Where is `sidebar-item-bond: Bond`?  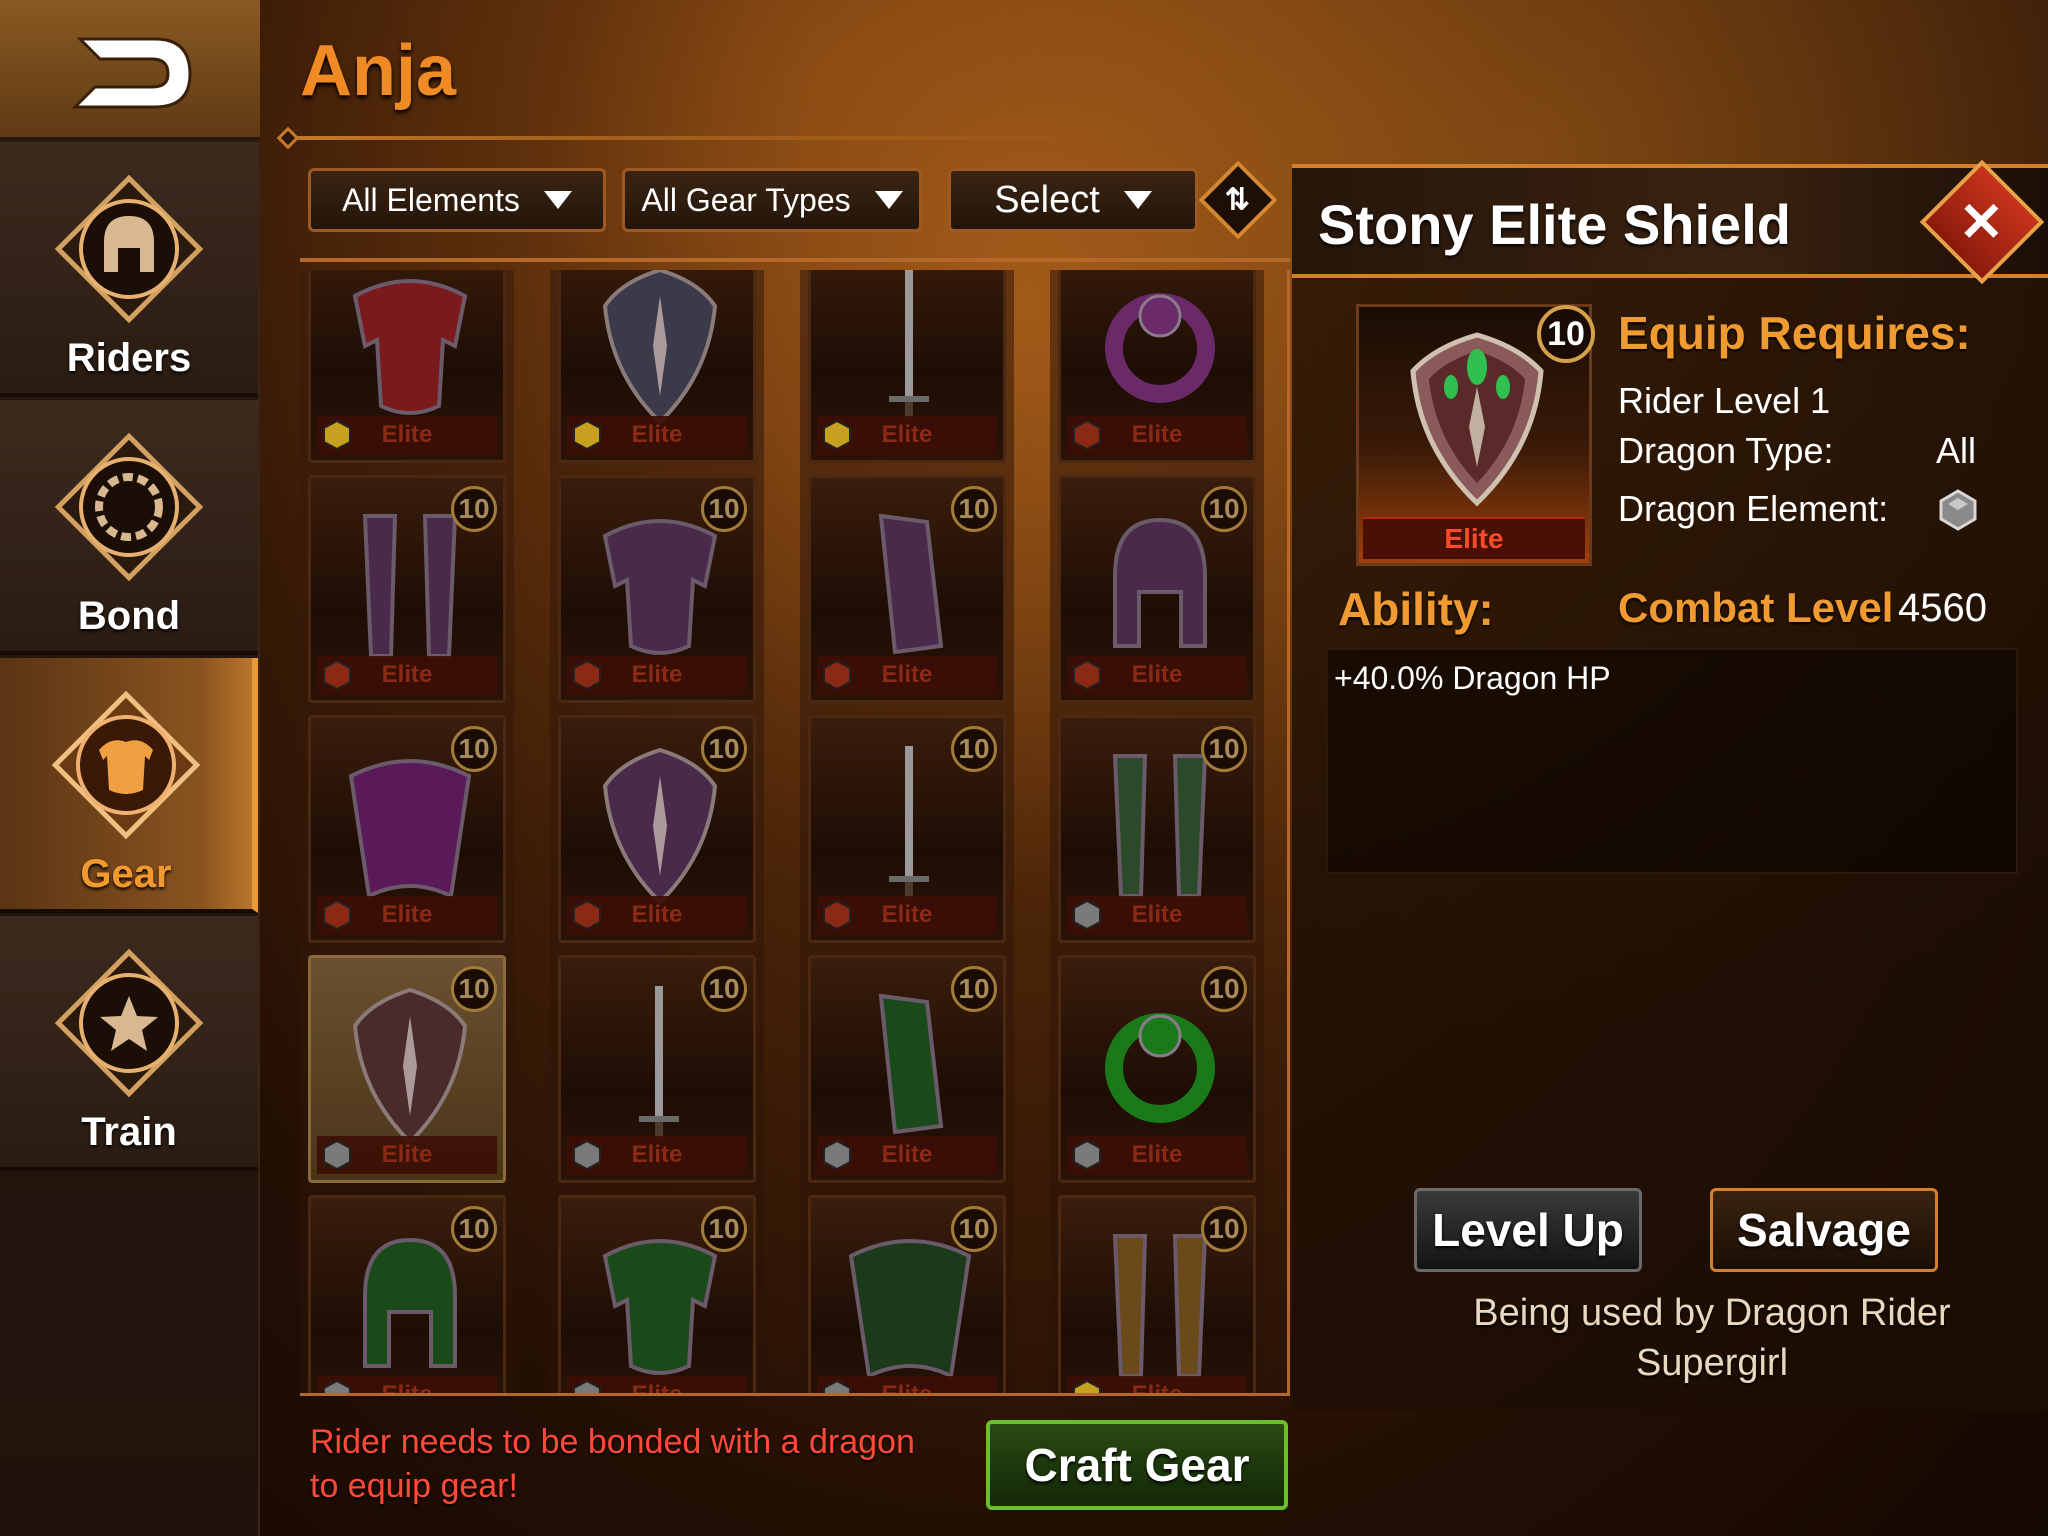
sidebar-item-bond: Bond is located at coordinates (129, 527).